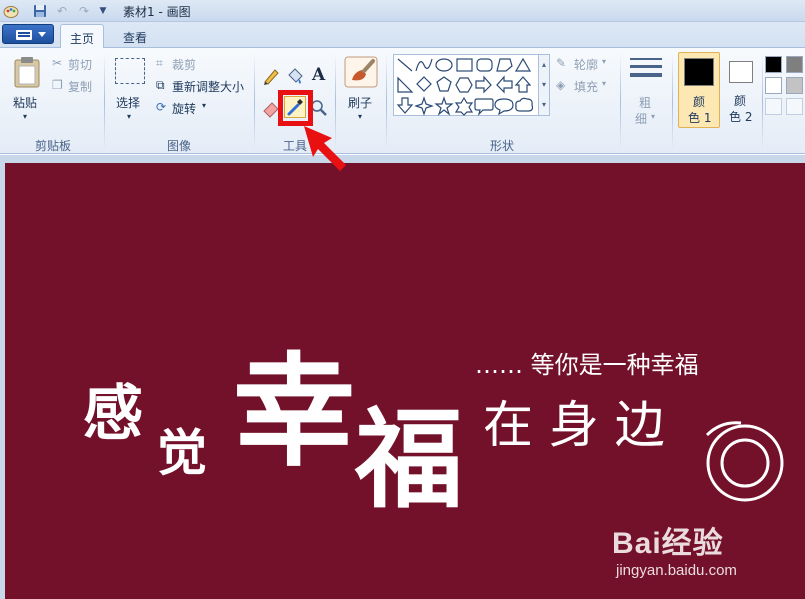  What do you see at coordinates (676, 570) in the screenshot?
I see `watermark-site-text: jingyan.baidu.com` at bounding box center [676, 570].